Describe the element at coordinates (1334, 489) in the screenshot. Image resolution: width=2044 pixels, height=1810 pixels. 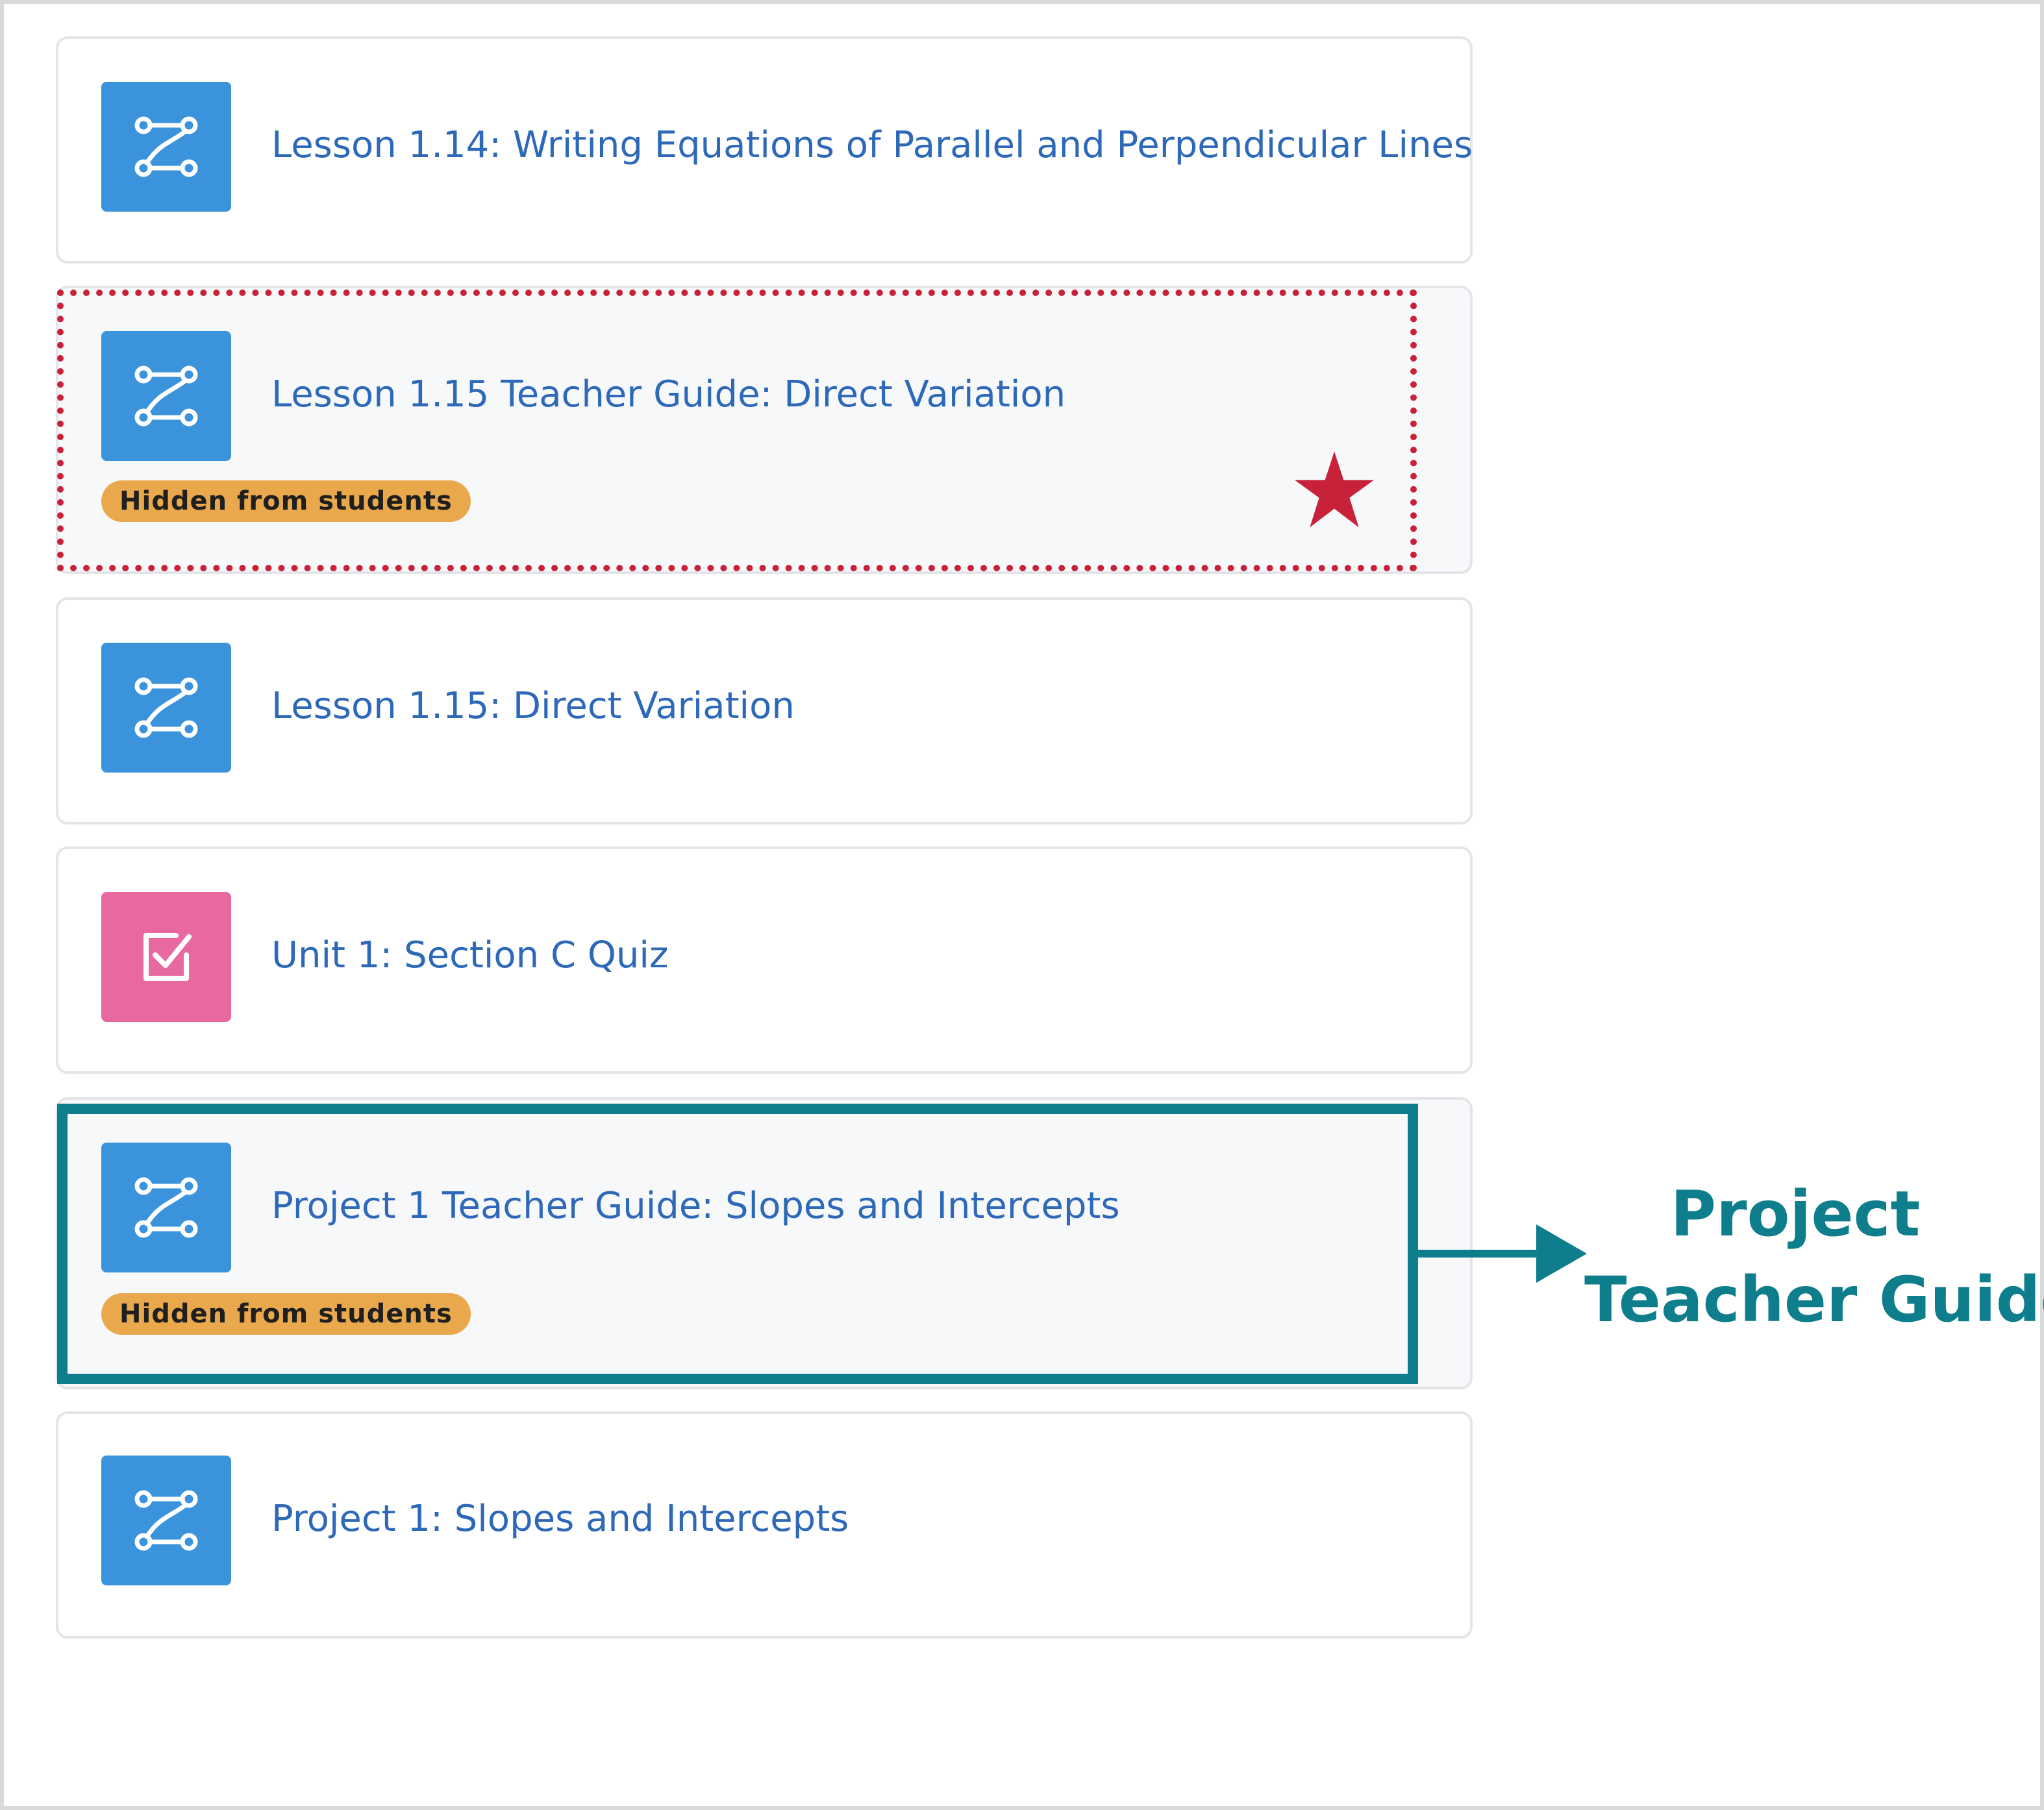
I see `star-icon` at that location.